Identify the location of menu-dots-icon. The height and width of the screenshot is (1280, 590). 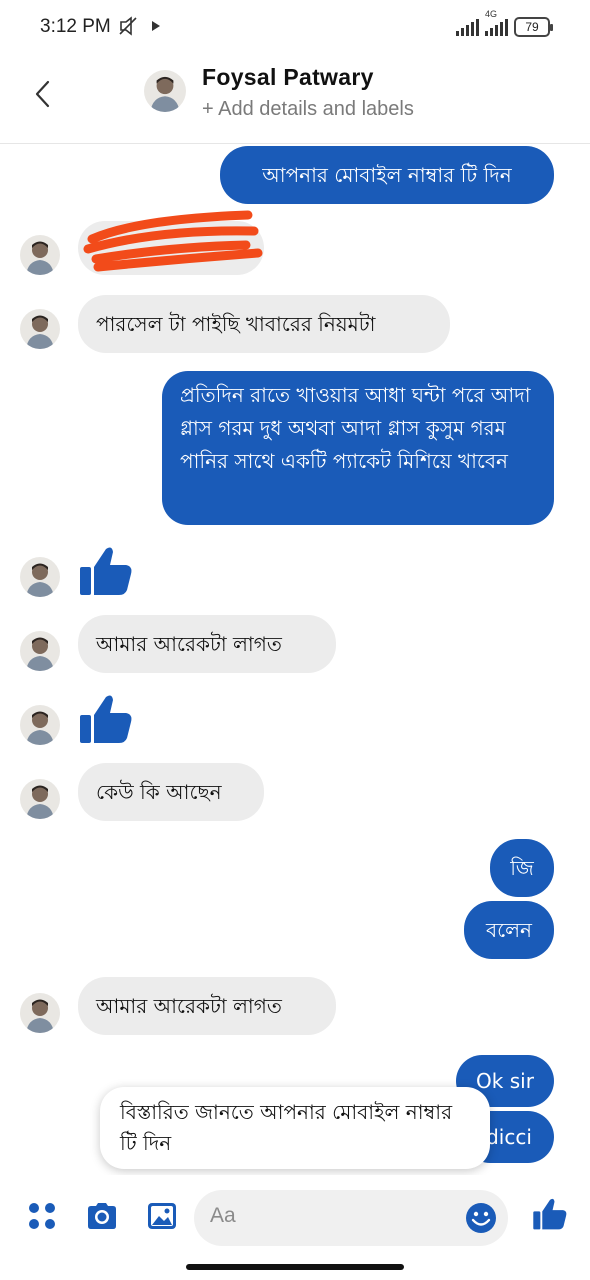
(42, 1216).